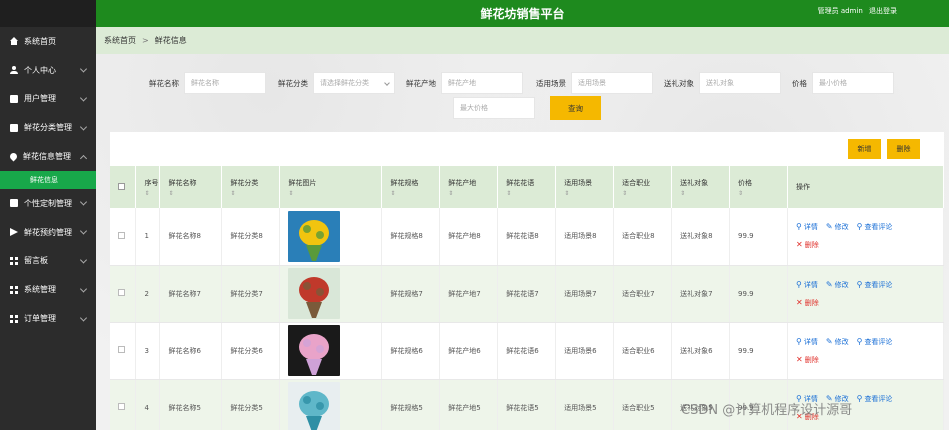 The image size is (949, 430). Describe the element at coordinates (251, 351) in the screenshot. I see `cell-category: 鲜花分类6` at that location.